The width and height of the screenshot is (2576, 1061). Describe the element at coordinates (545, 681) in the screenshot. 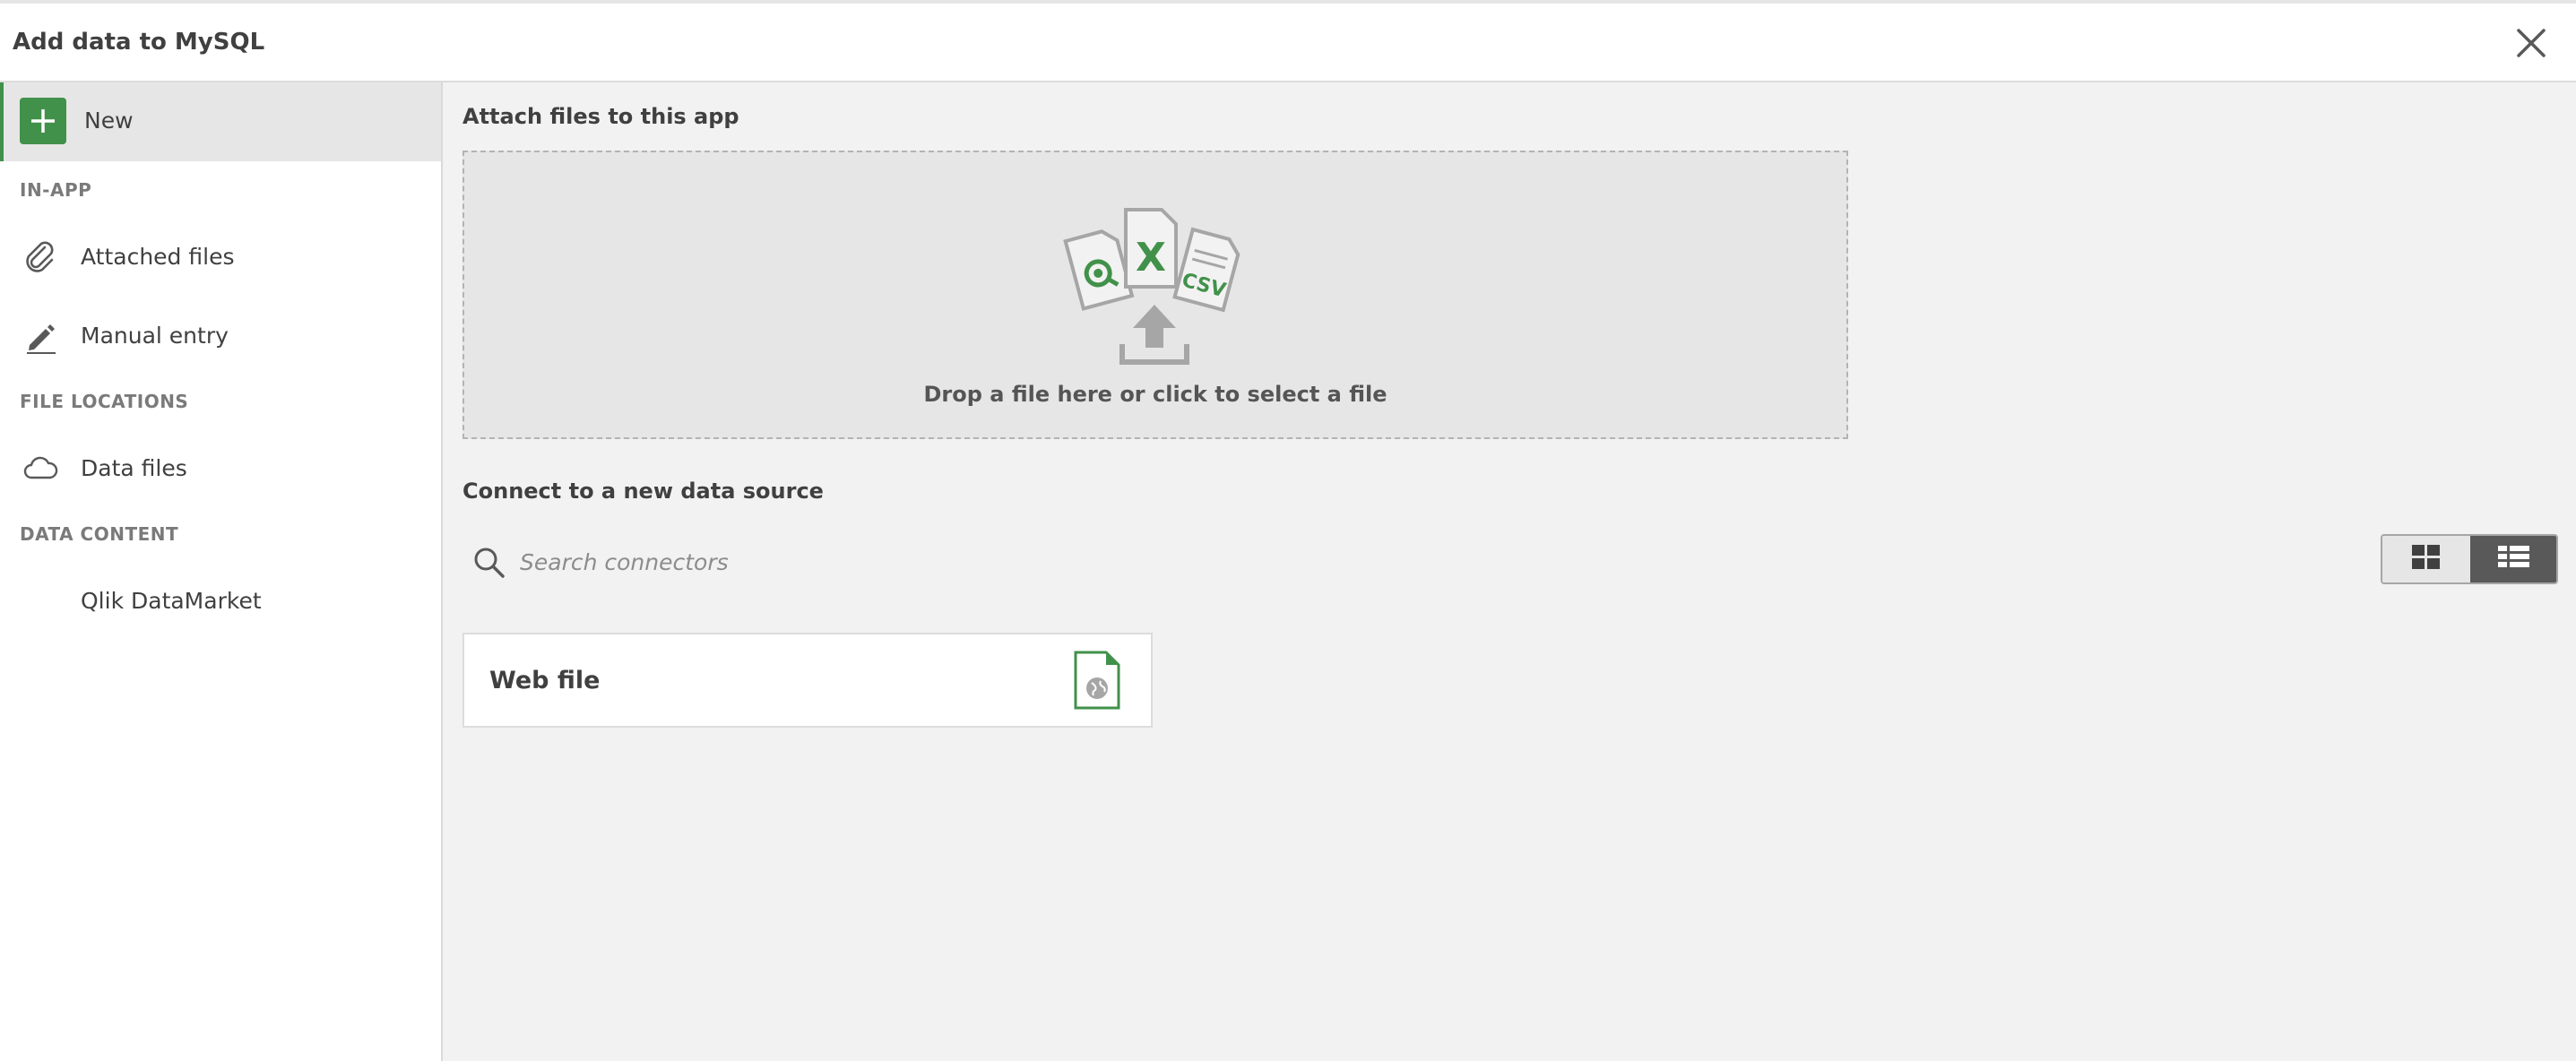

I see `connector-label: Web file` at that location.